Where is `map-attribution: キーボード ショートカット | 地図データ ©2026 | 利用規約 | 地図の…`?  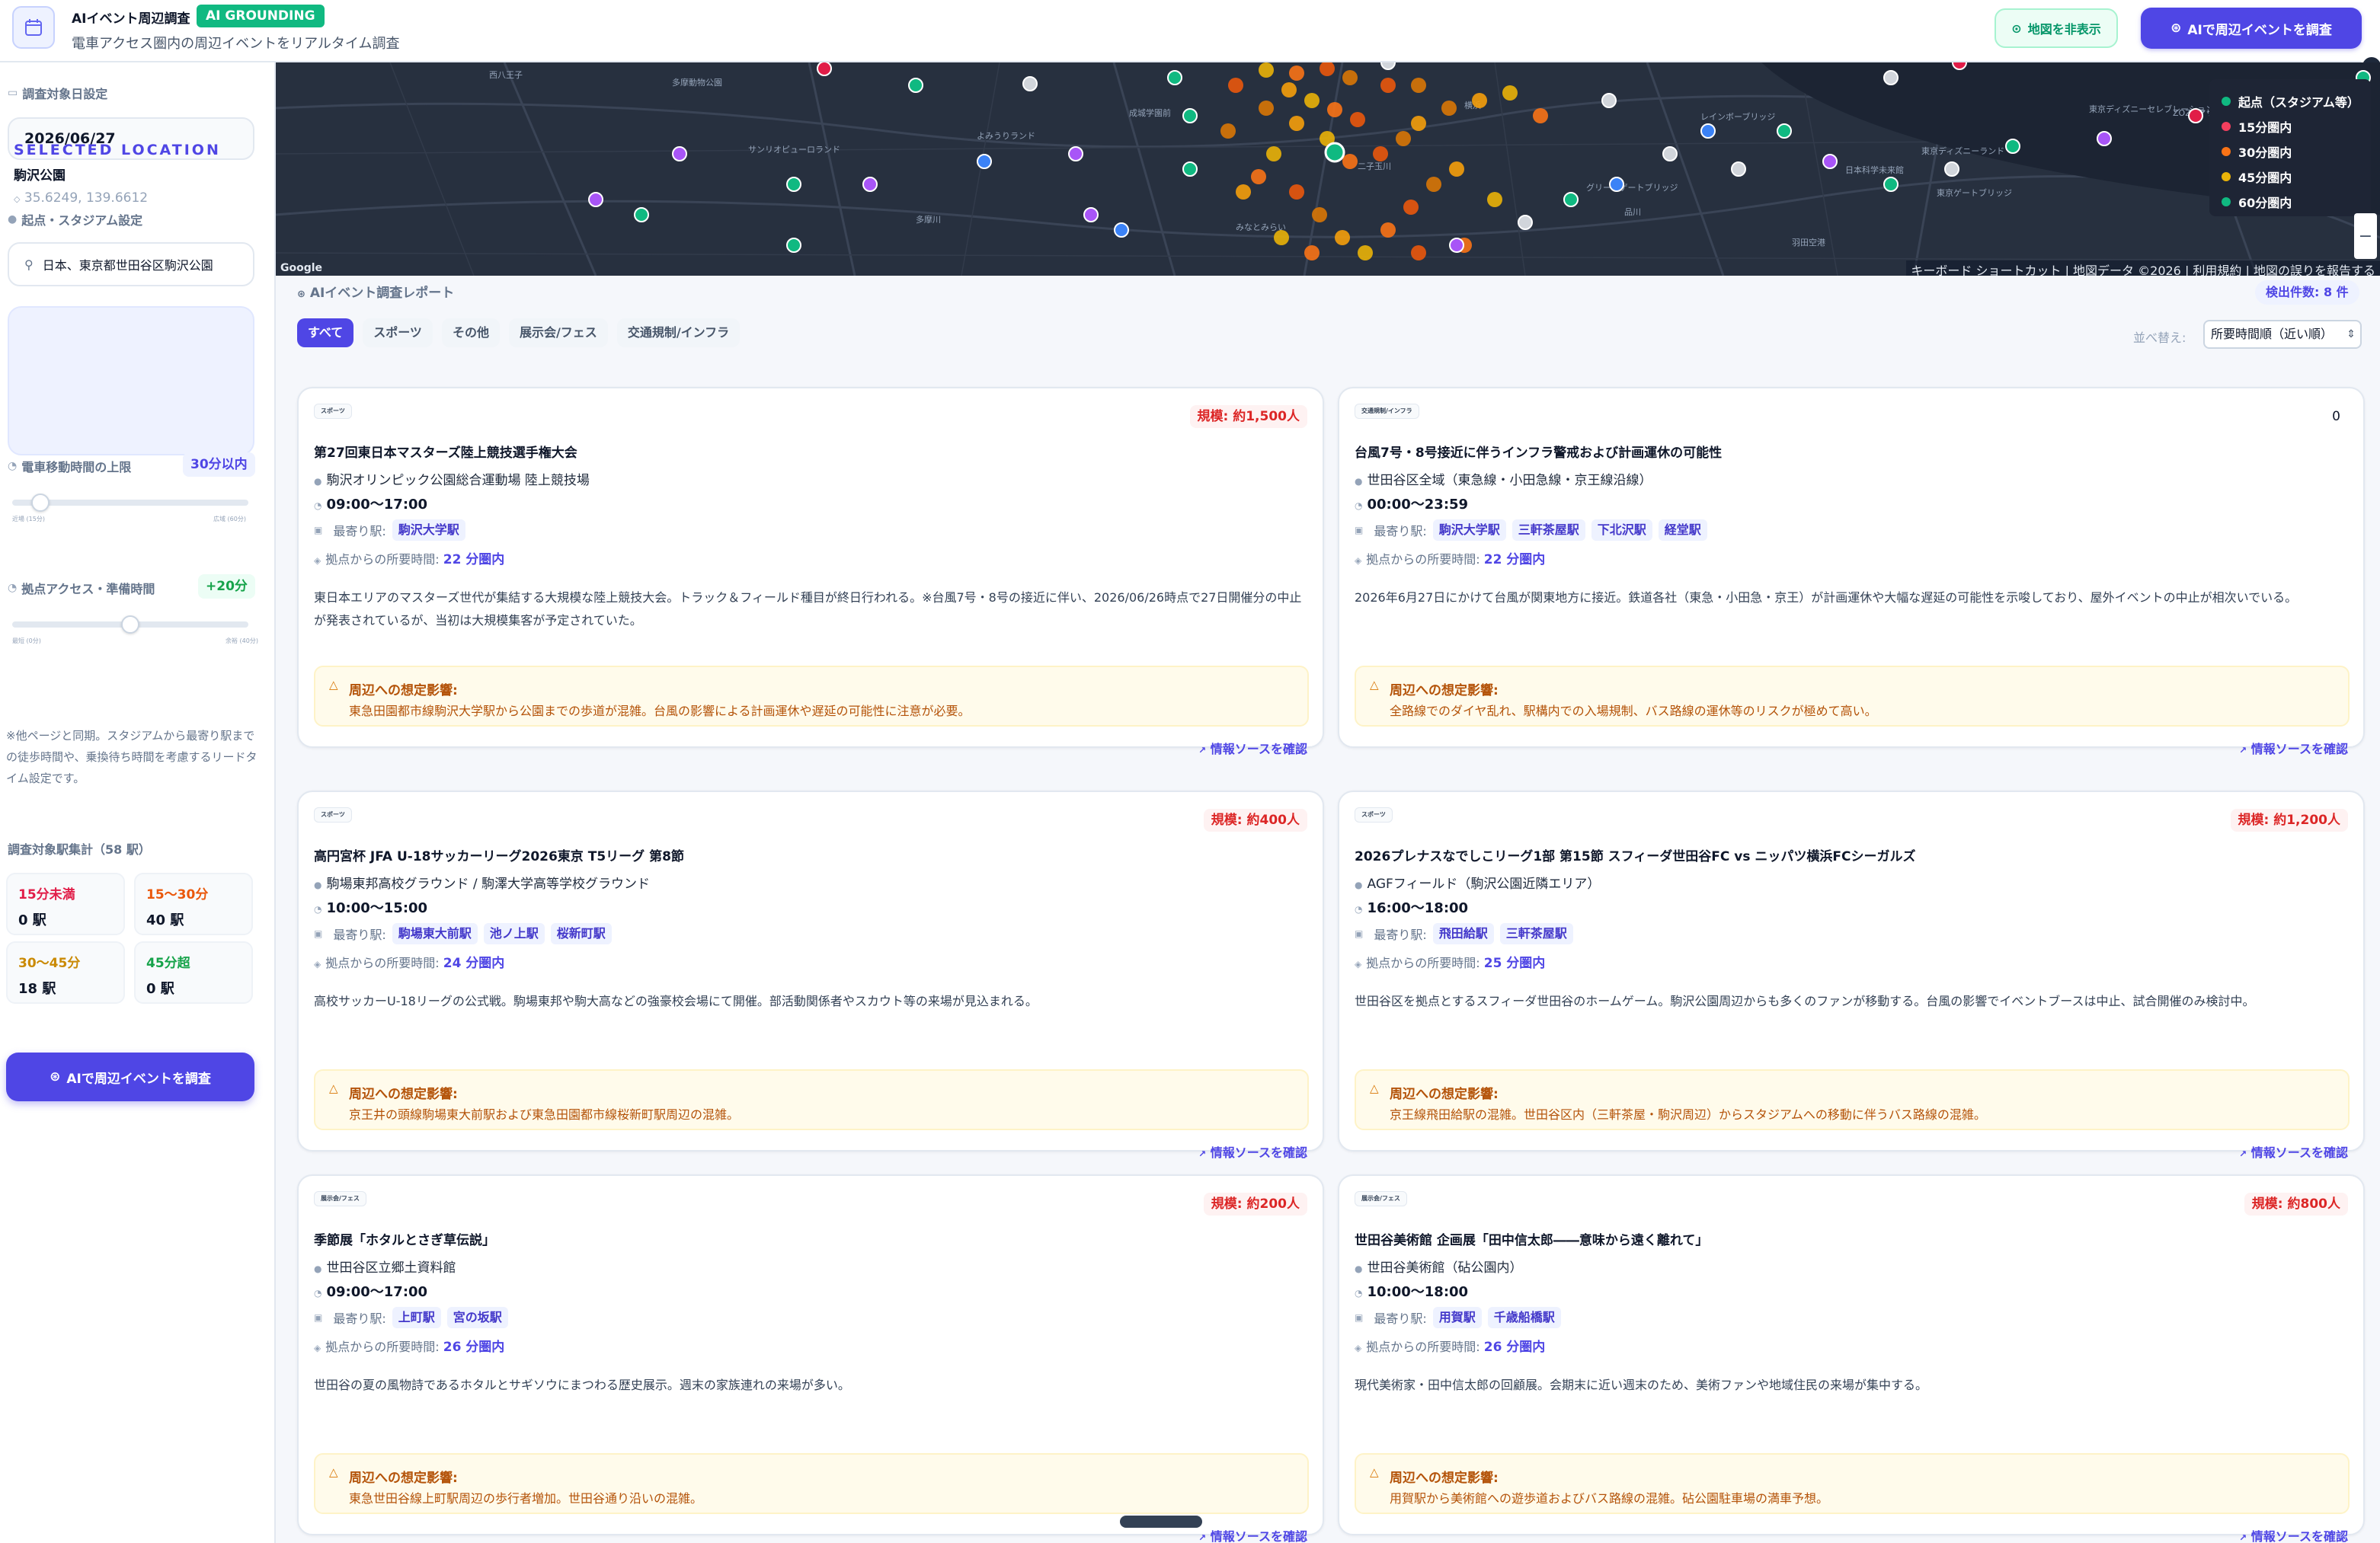 map-attribution: キーボード ショートカット | 地図データ ©2026 | 利用規約 | 地図の… is located at coordinates (2143, 268).